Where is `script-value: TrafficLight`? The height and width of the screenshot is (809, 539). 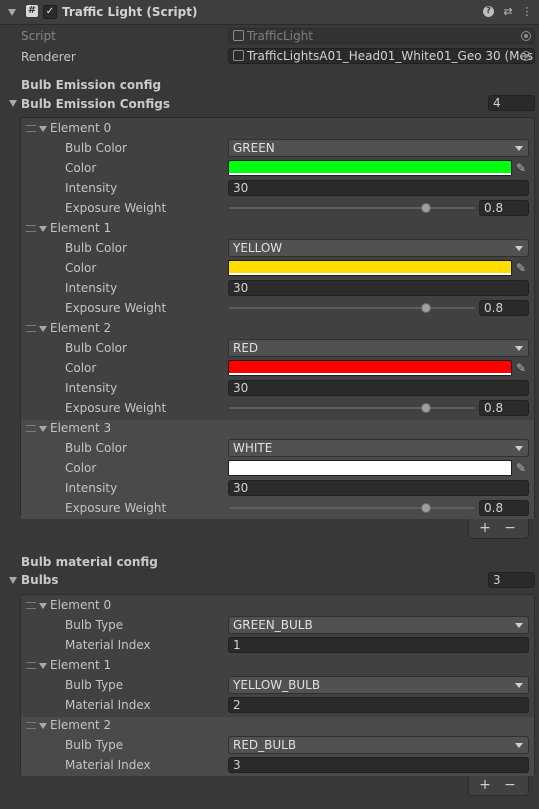
script-value: TrafficLight is located at coordinates (280, 36).